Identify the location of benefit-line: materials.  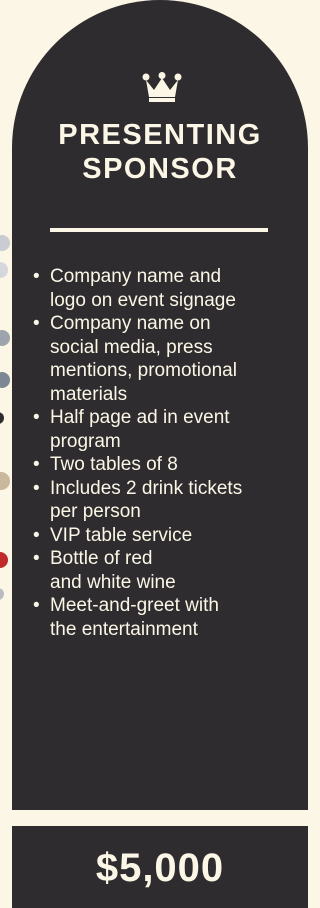
(89, 394).